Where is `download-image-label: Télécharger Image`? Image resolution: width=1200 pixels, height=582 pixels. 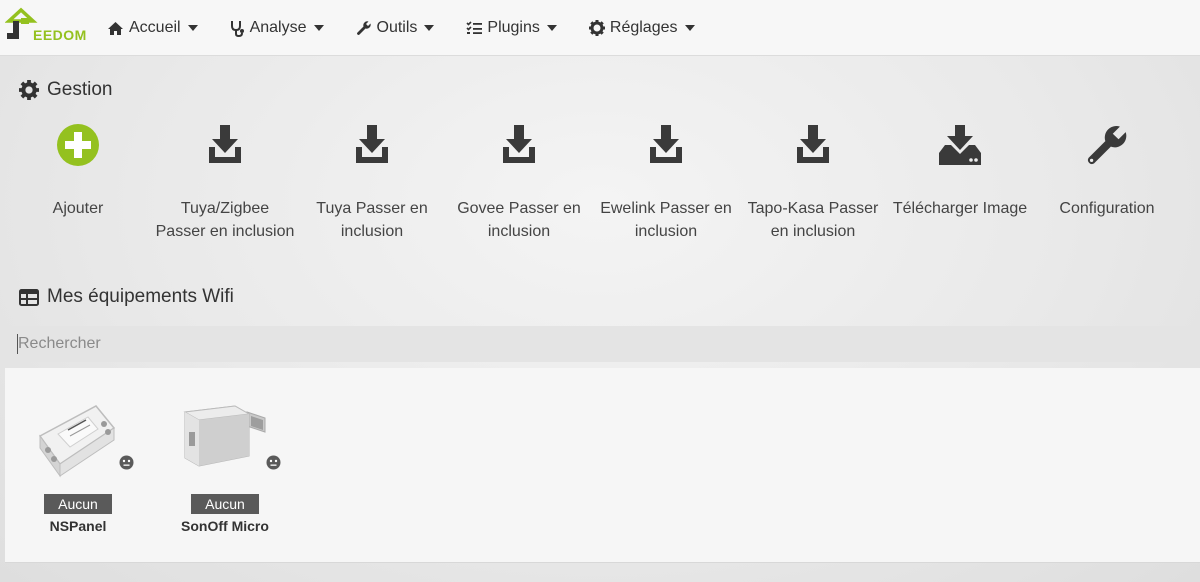
download-image-label: Télécharger Image is located at coordinates (960, 208).